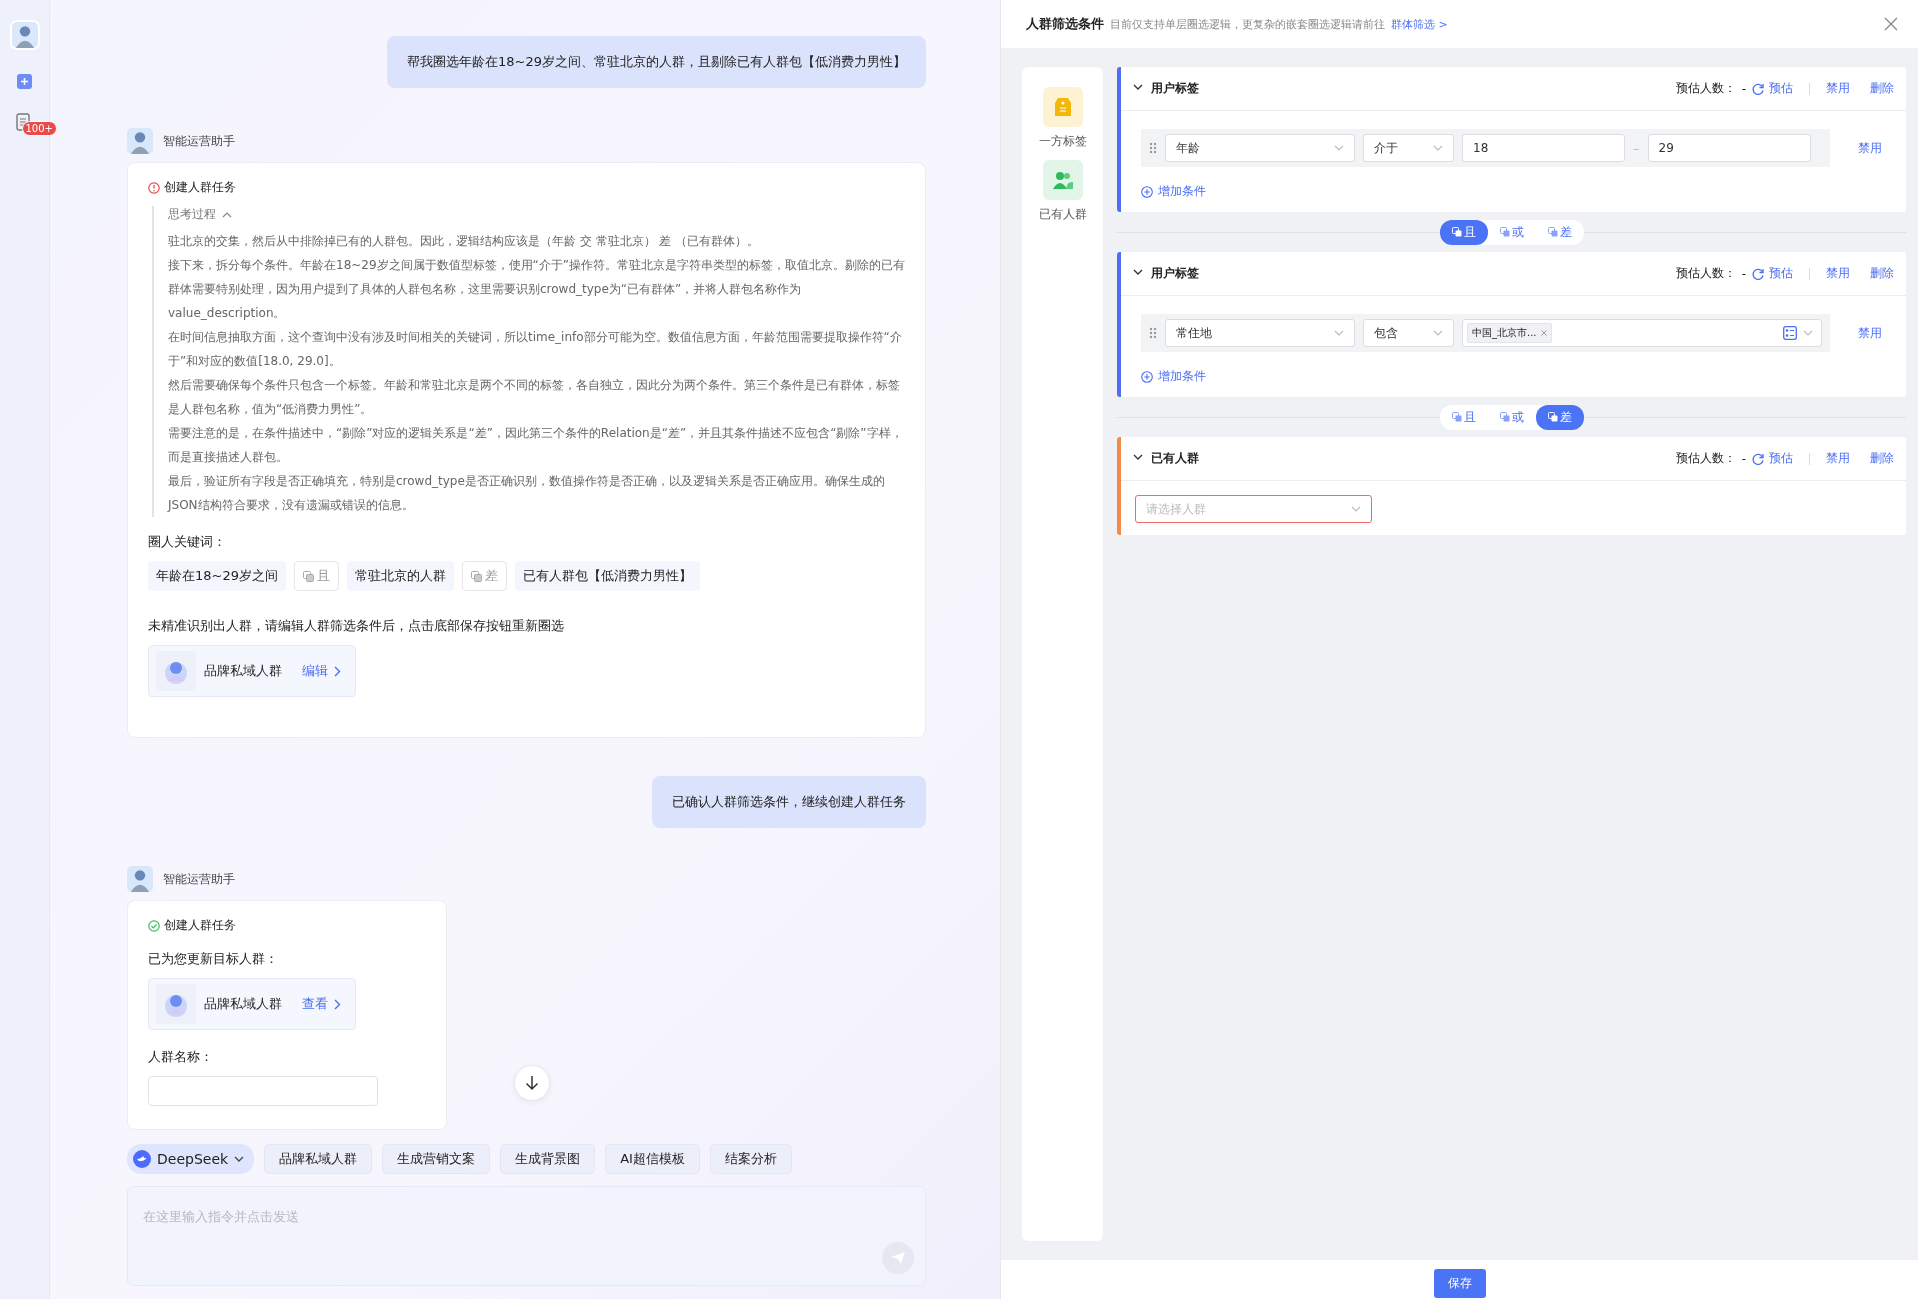 Image resolution: width=1918 pixels, height=1299 pixels. I want to click on section-label: 圈人关键词：, so click(187, 542).